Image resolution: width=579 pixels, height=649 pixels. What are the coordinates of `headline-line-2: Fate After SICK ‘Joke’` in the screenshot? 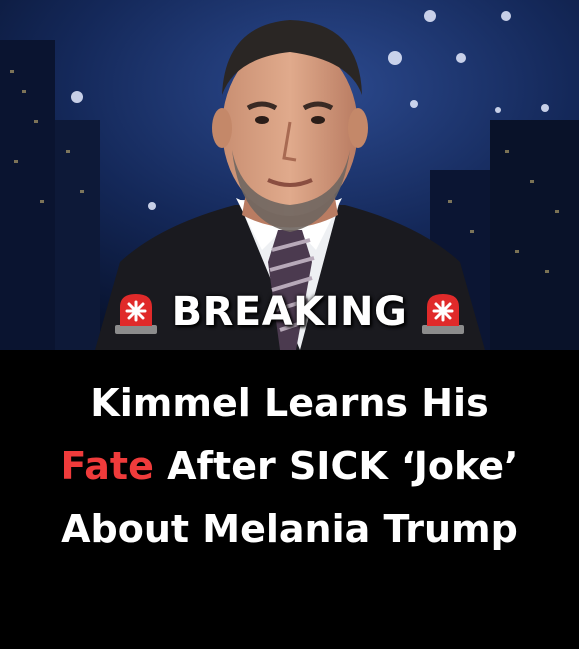 It's located at (289, 466).